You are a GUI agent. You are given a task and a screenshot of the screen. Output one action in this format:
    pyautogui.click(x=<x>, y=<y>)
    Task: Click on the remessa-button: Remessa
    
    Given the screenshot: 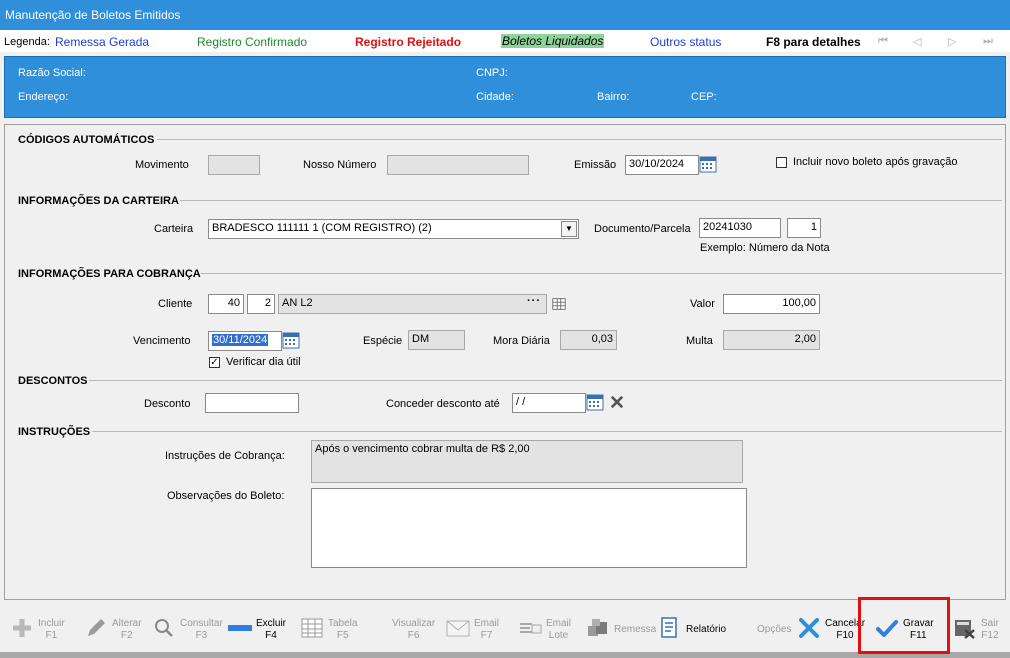 What is the action you would take?
    pyautogui.click(x=621, y=628)
    